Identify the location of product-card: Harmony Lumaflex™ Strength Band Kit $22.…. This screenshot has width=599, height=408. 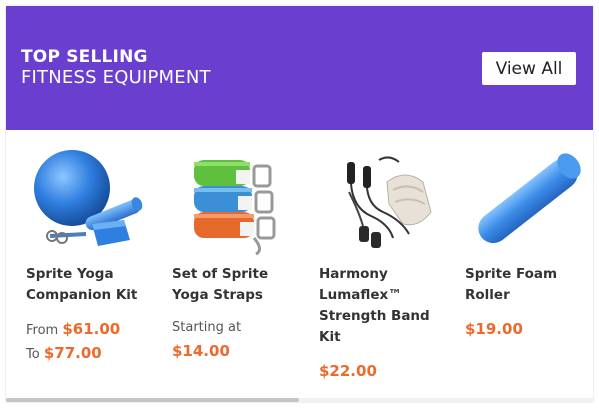
(384, 263).